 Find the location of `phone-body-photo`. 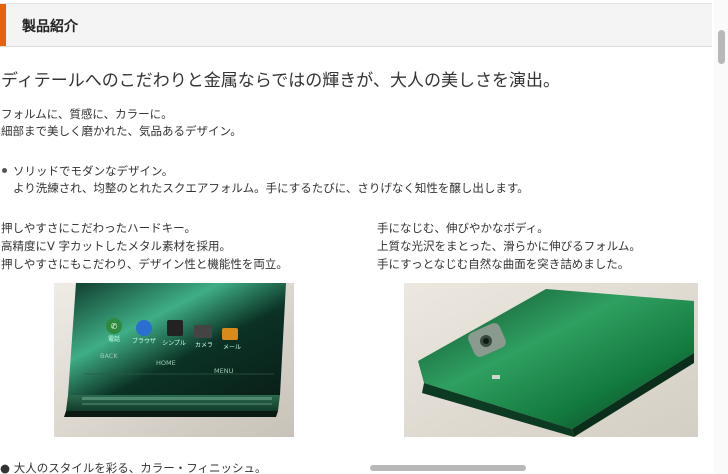

phone-body-photo is located at coordinates (551, 360).